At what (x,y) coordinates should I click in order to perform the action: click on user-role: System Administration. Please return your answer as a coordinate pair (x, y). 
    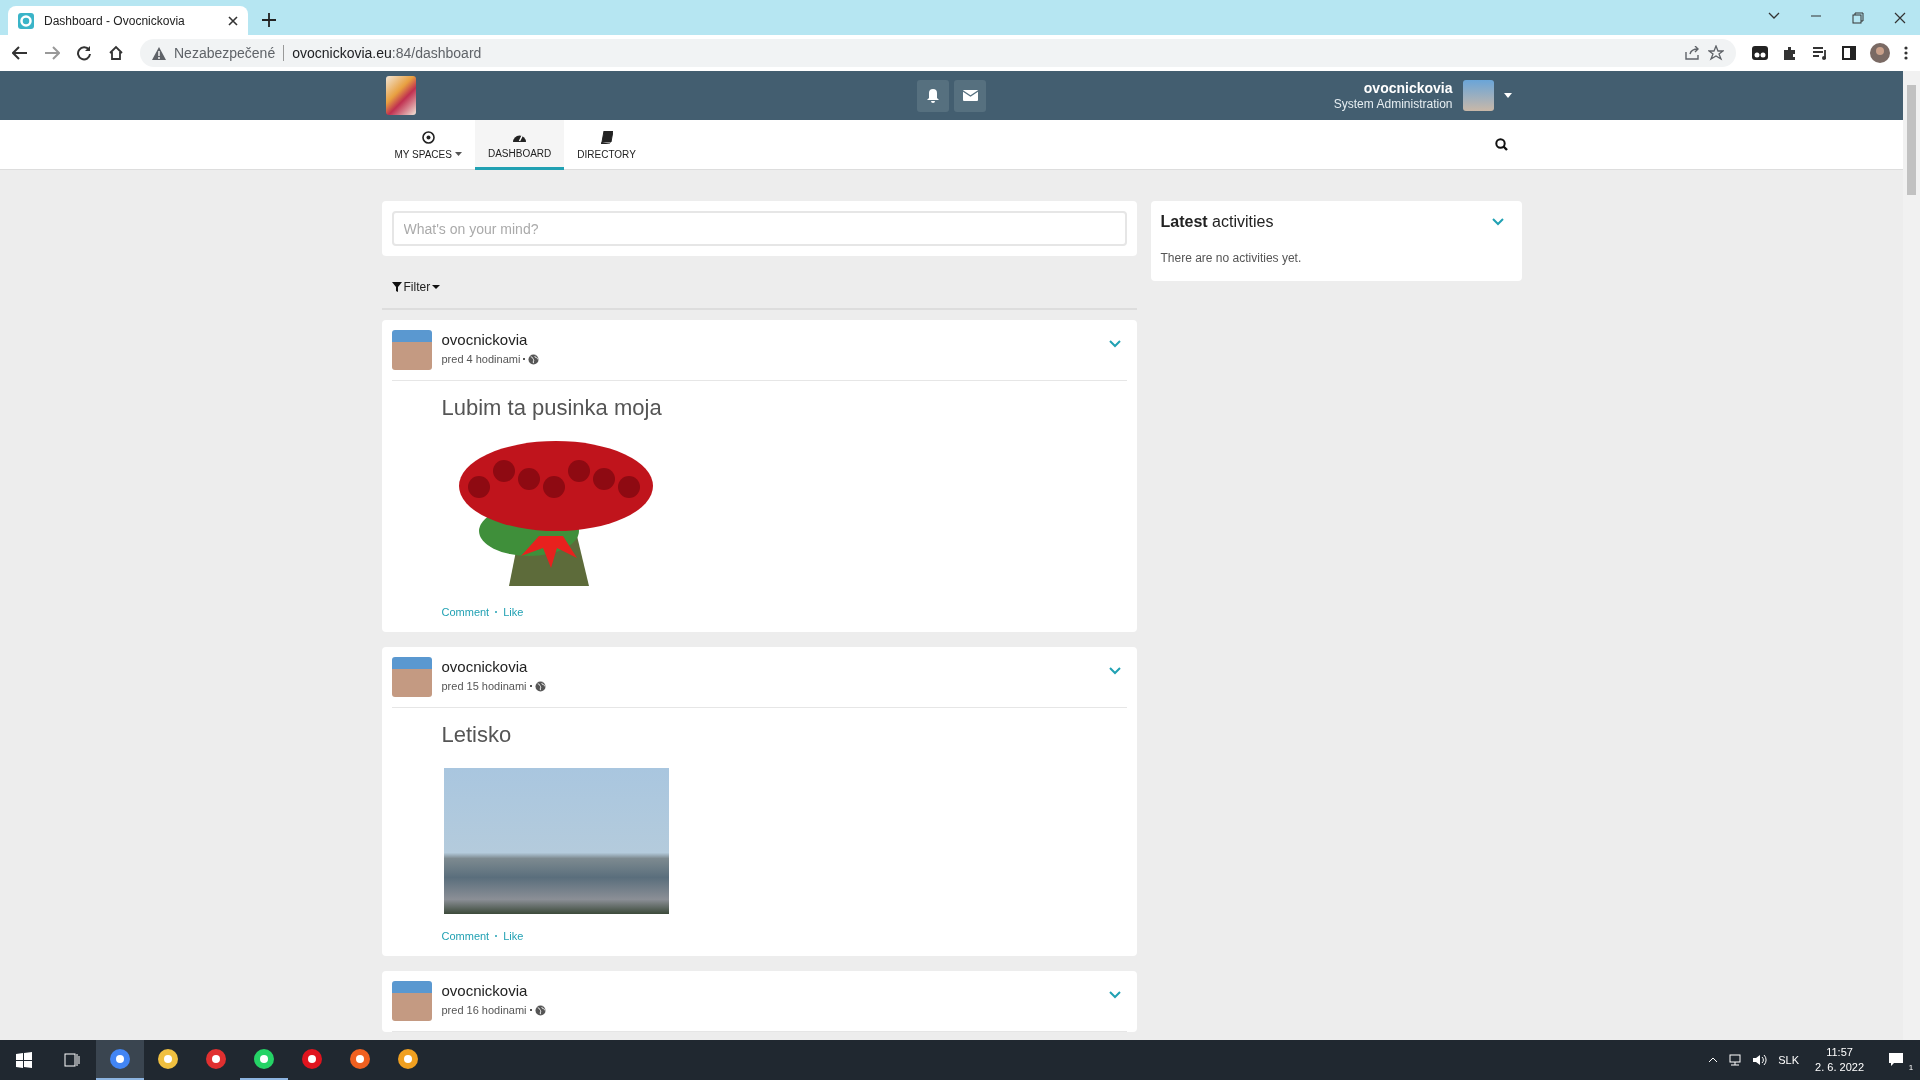
    Looking at the image, I should click on (1393, 103).